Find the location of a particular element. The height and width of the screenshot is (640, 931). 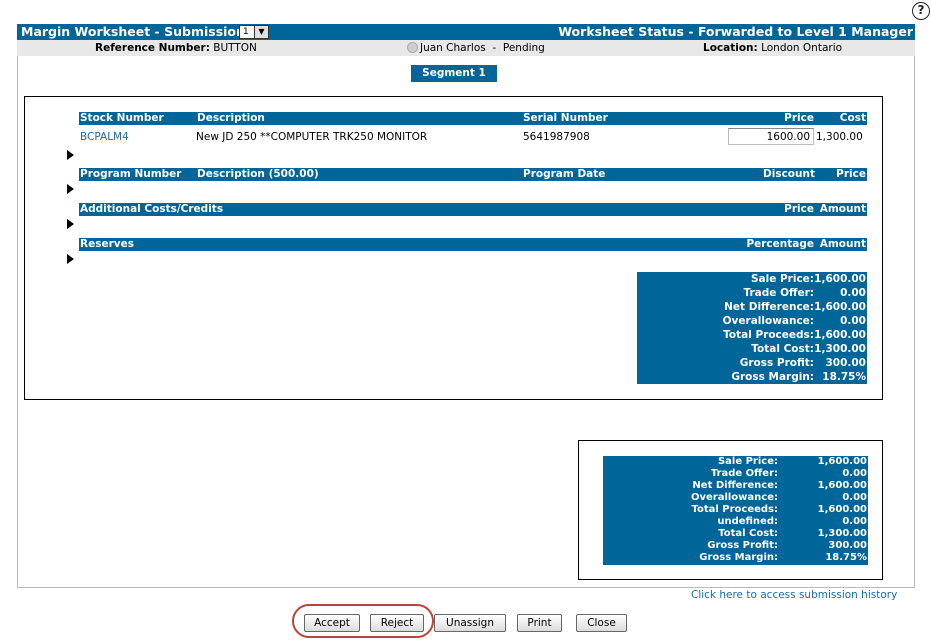

price-input is located at coordinates (771, 136).